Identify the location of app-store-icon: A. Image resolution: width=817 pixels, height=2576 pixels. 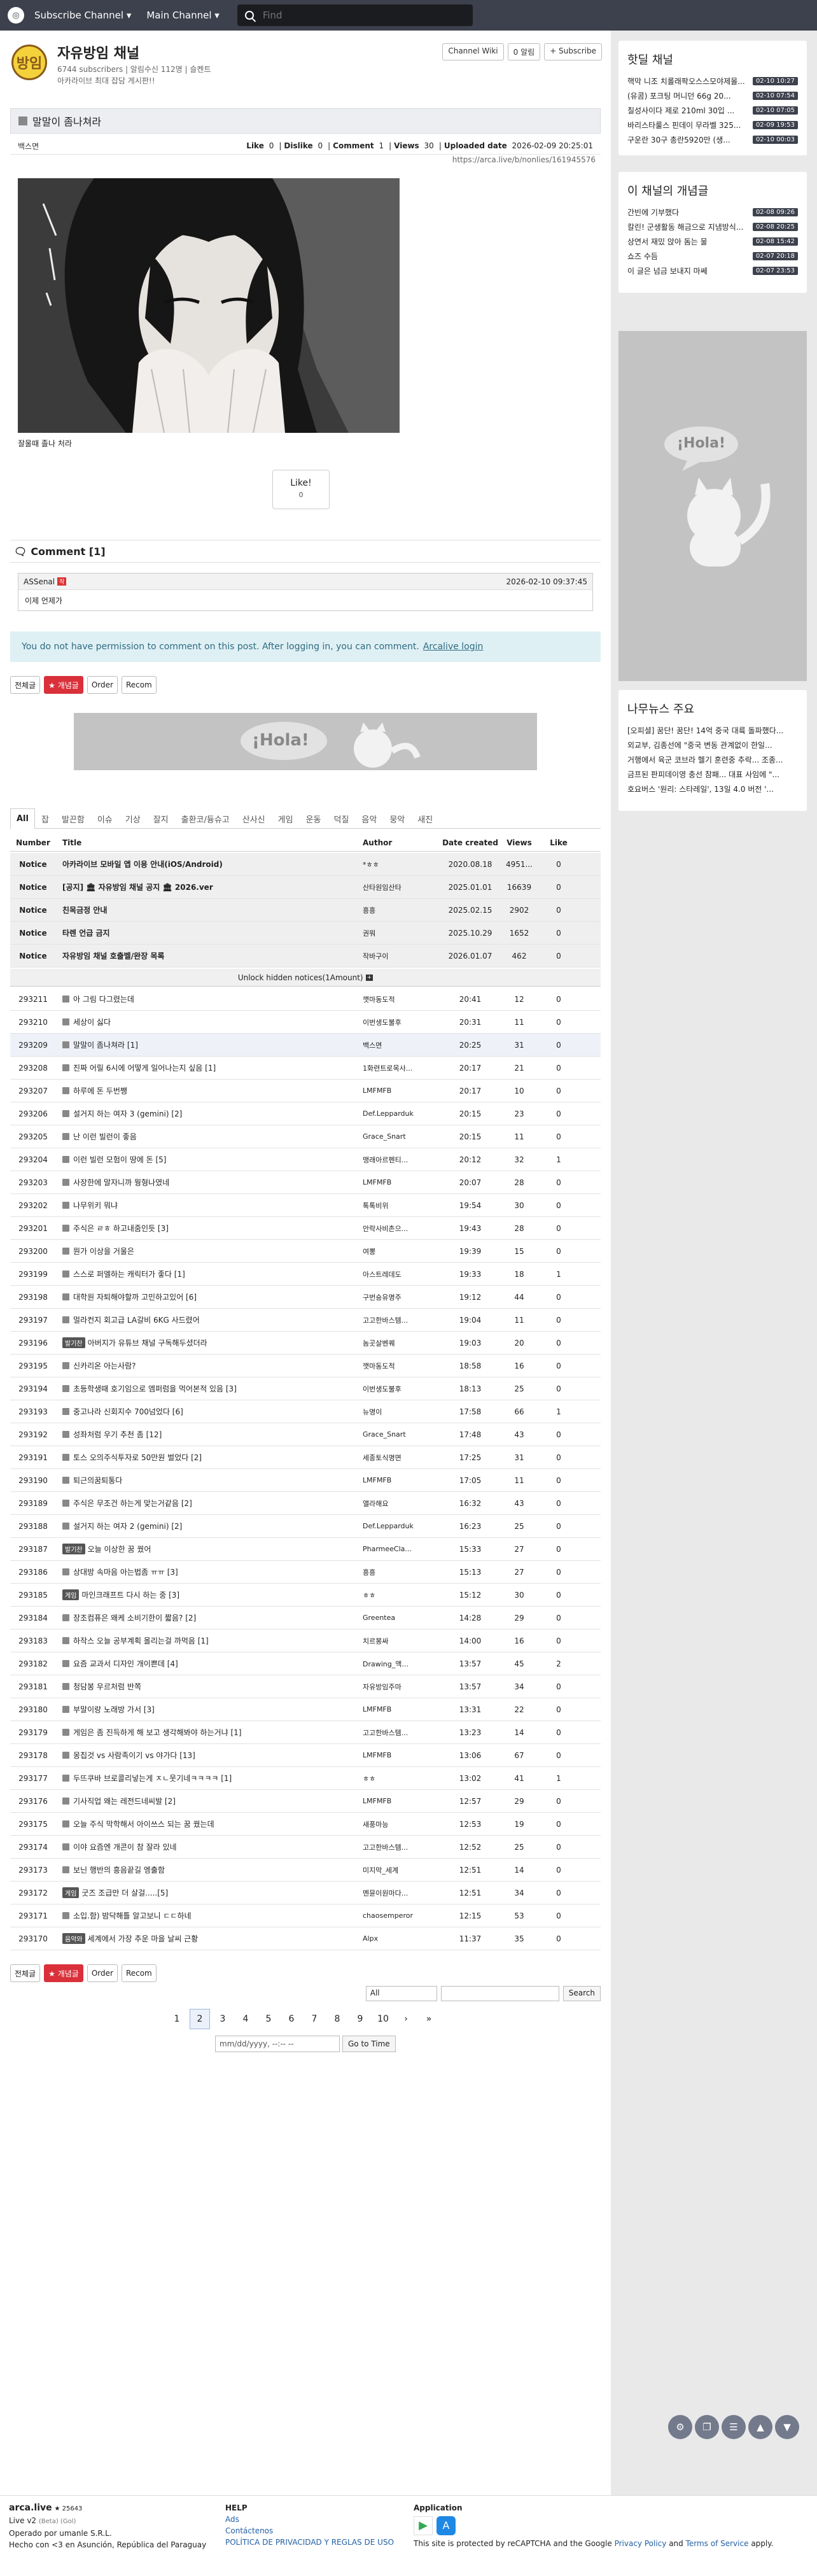
(446, 2526).